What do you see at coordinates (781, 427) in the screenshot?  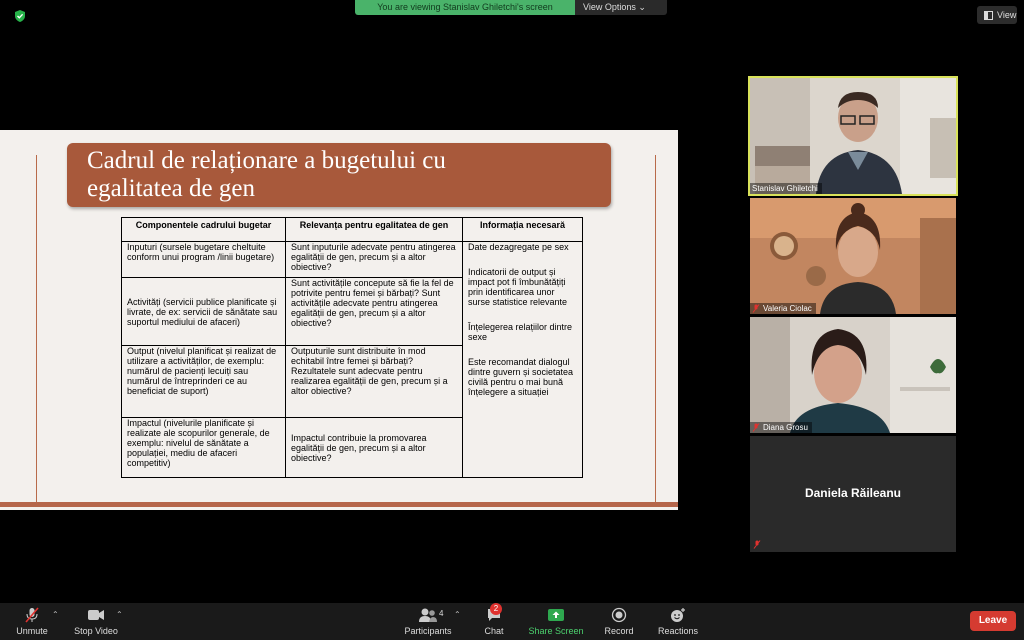 I see `participant-name-label: Diana Grosu` at bounding box center [781, 427].